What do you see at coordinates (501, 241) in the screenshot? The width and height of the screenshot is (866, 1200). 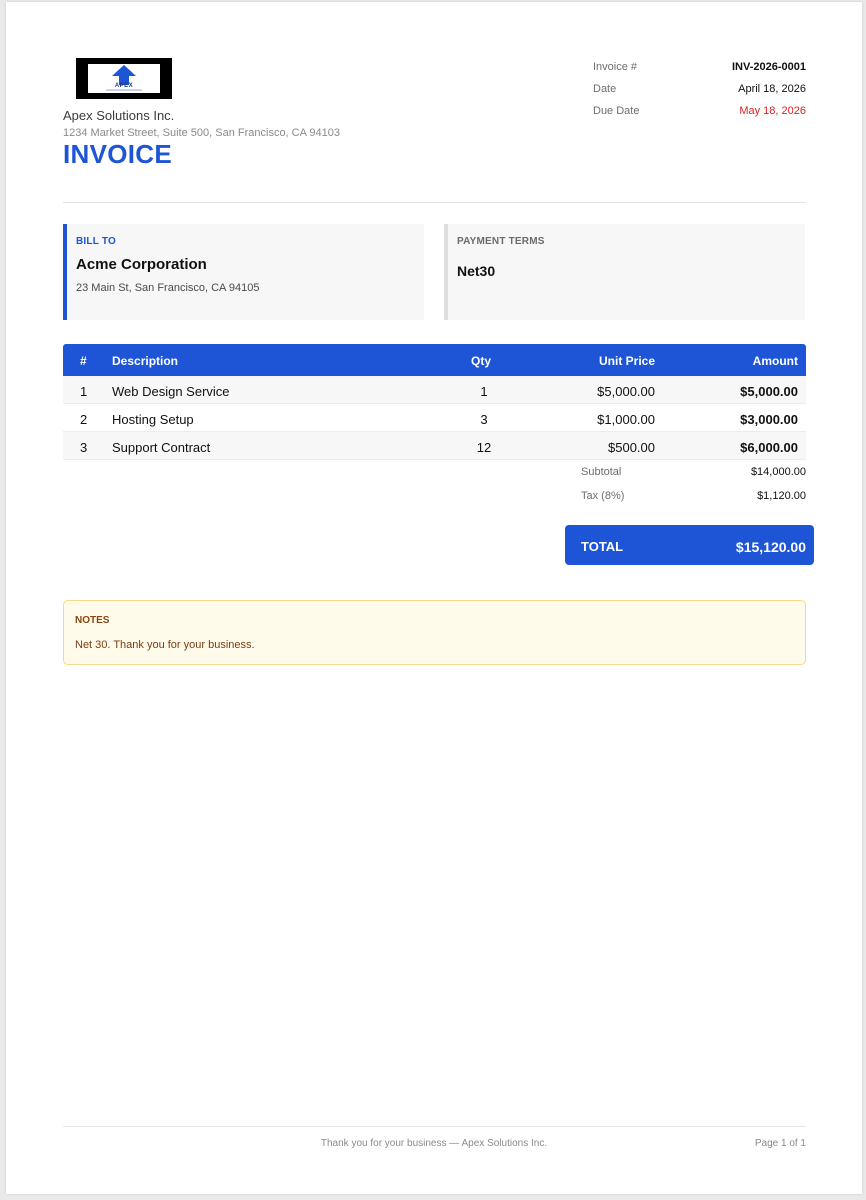 I see `payment-terms-label: PAYMENT TERMS` at bounding box center [501, 241].